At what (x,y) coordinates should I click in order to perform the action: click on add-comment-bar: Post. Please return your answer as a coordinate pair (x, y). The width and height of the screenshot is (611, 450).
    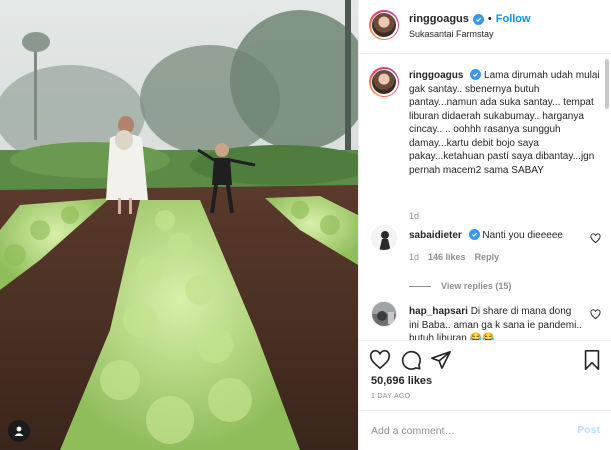
    Looking at the image, I should click on (485, 430).